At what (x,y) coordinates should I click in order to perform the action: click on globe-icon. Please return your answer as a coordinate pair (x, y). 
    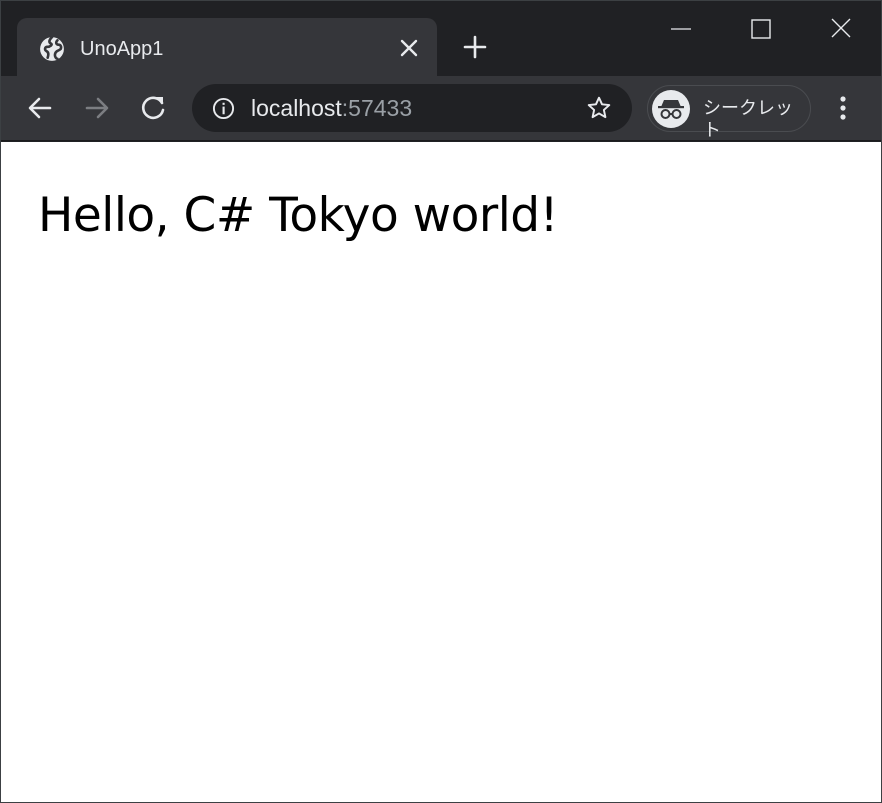
    Looking at the image, I should click on (52, 48).